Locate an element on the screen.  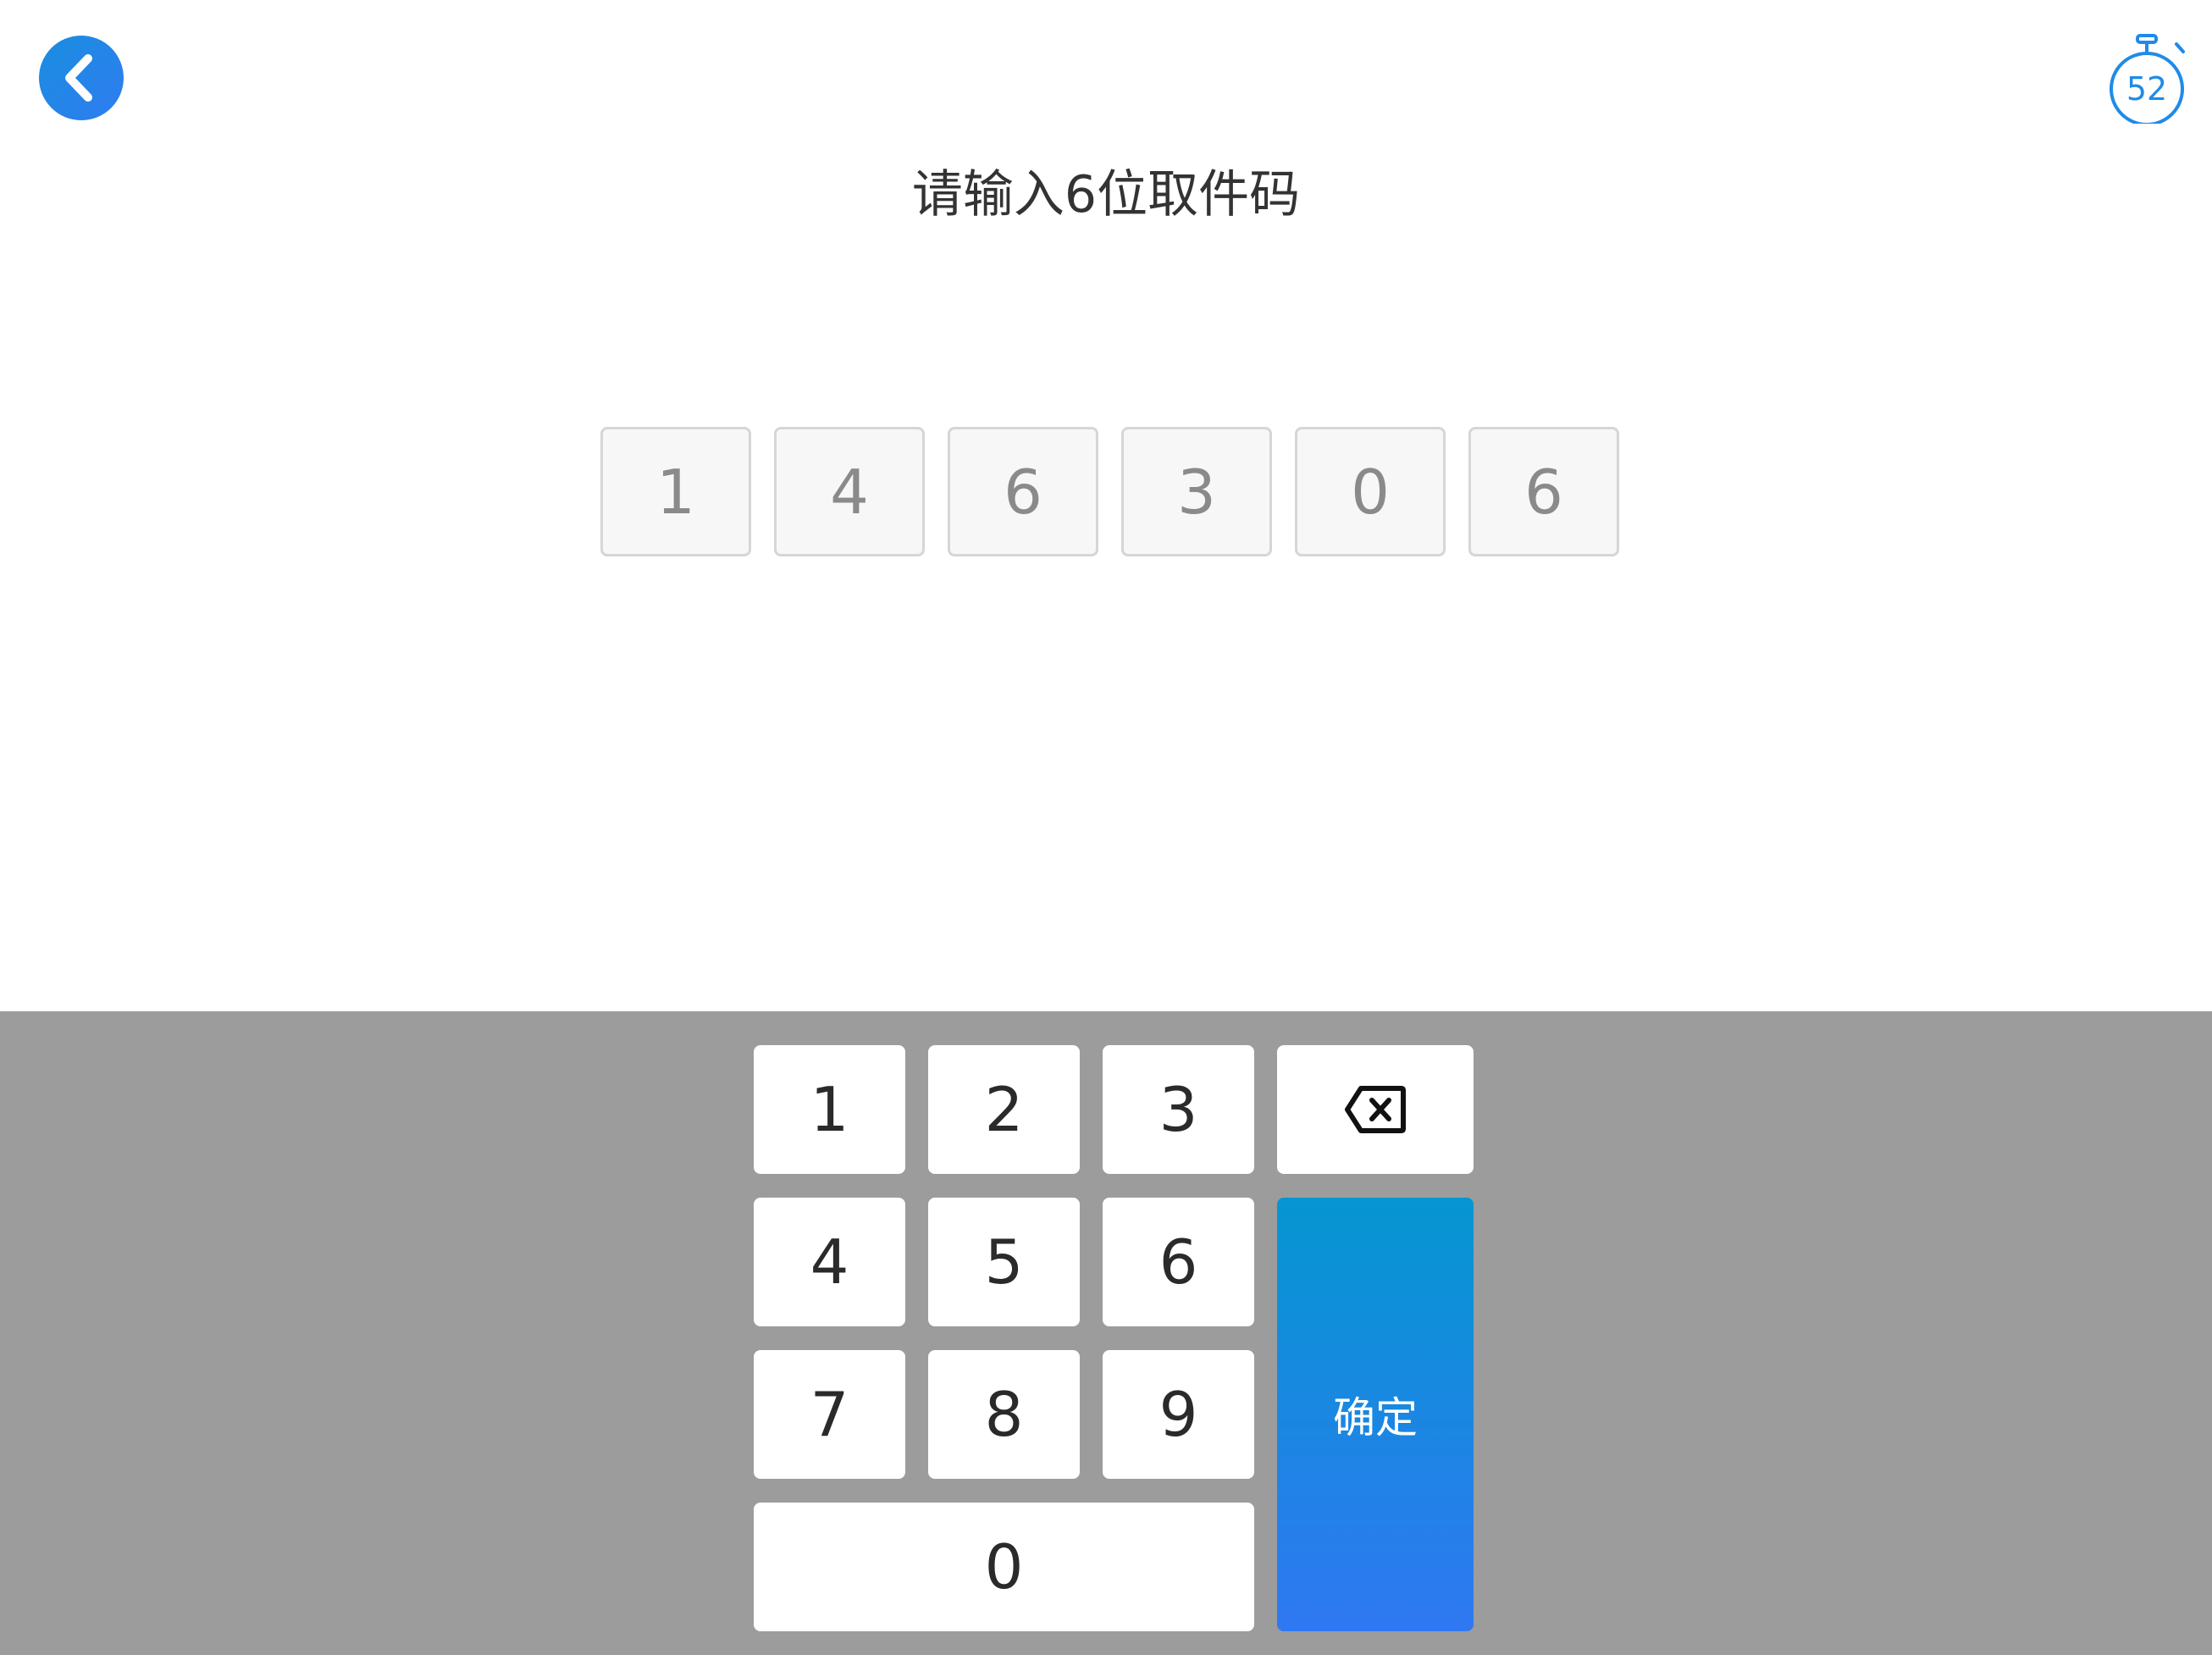
code-digit-box: 1 is located at coordinates (675, 491).